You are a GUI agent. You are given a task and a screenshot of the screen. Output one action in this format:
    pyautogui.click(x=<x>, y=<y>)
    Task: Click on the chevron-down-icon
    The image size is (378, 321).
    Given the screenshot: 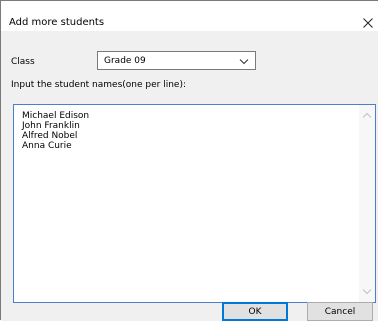 What is the action you would take?
    pyautogui.click(x=244, y=61)
    